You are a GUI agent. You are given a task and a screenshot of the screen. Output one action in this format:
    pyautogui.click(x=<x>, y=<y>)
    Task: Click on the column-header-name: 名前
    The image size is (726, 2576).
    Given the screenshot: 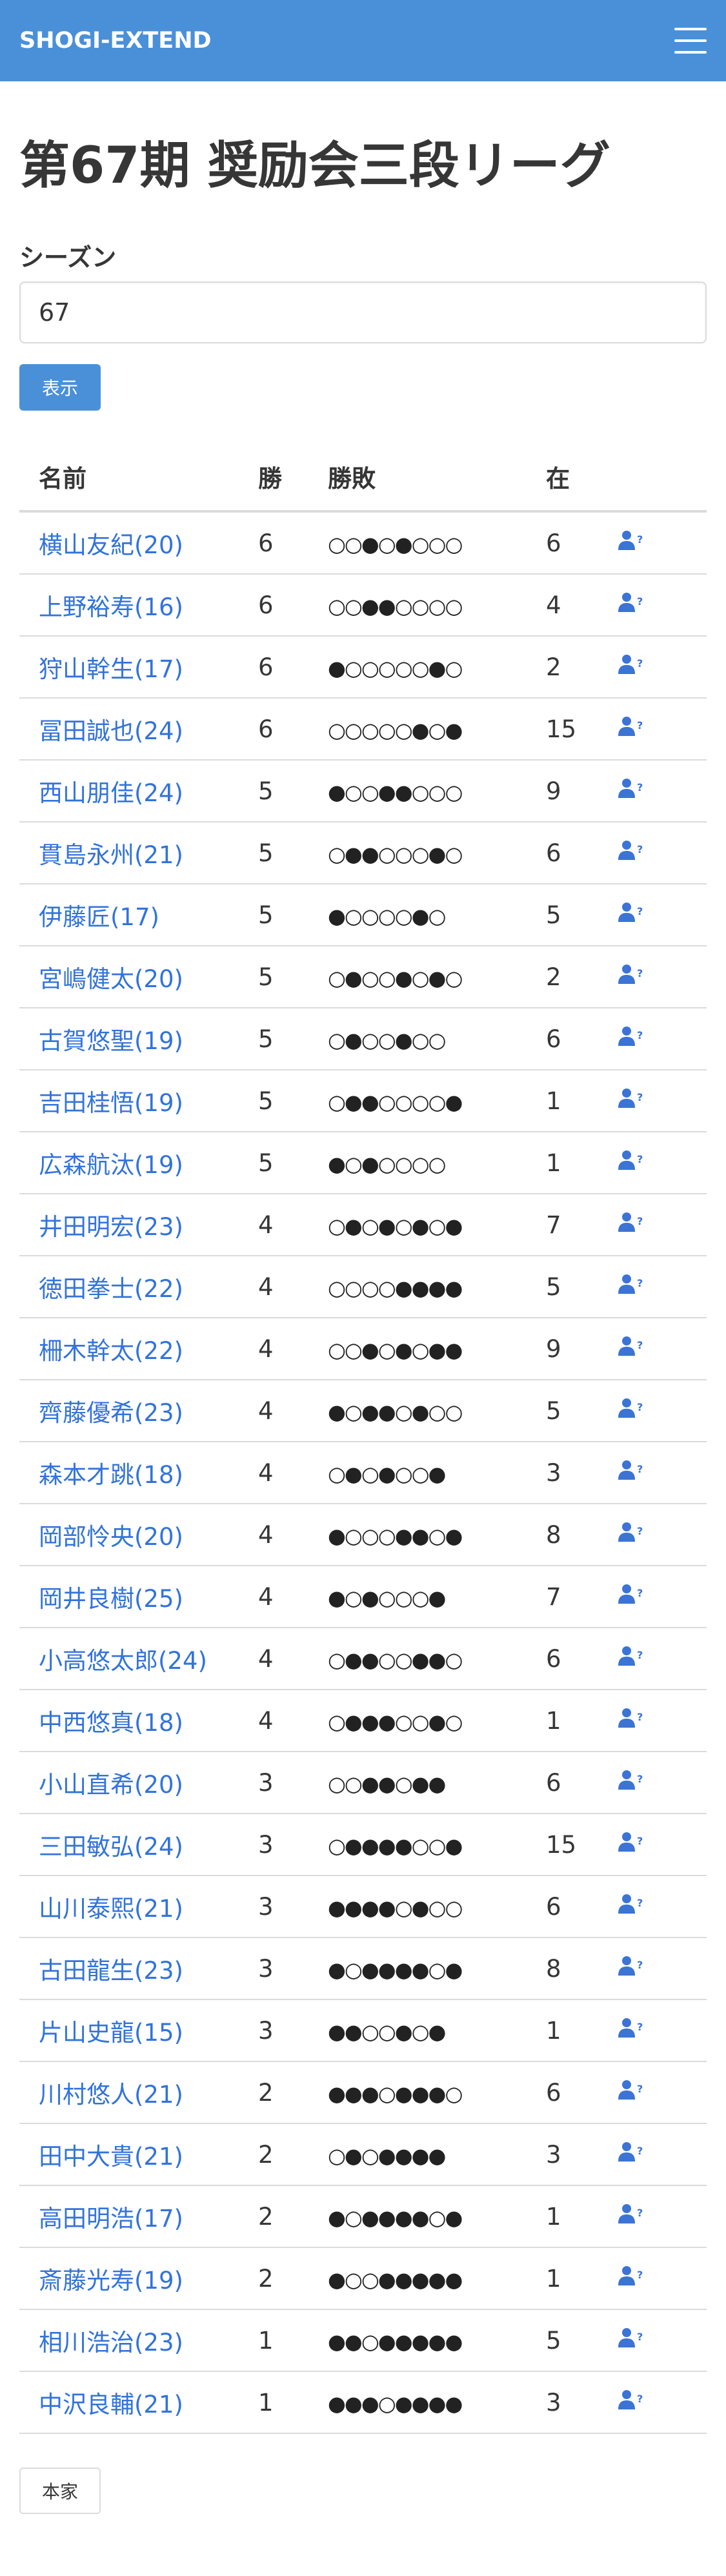 What is the action you would take?
    pyautogui.click(x=138, y=478)
    